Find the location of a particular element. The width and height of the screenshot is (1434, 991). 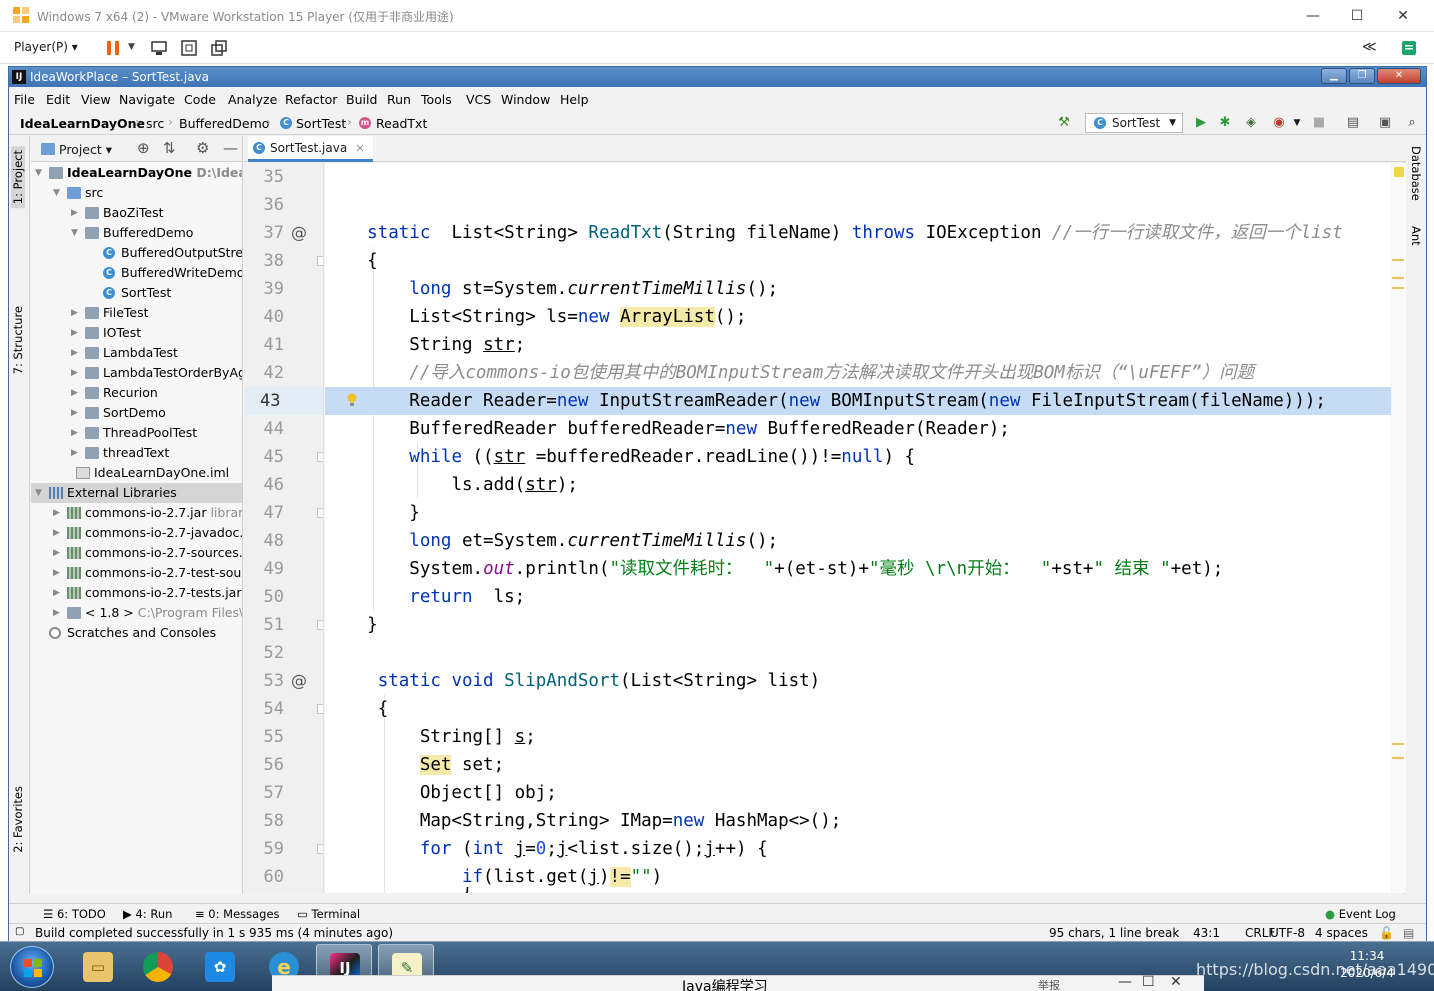

menu-window: Window is located at coordinates (525, 99).